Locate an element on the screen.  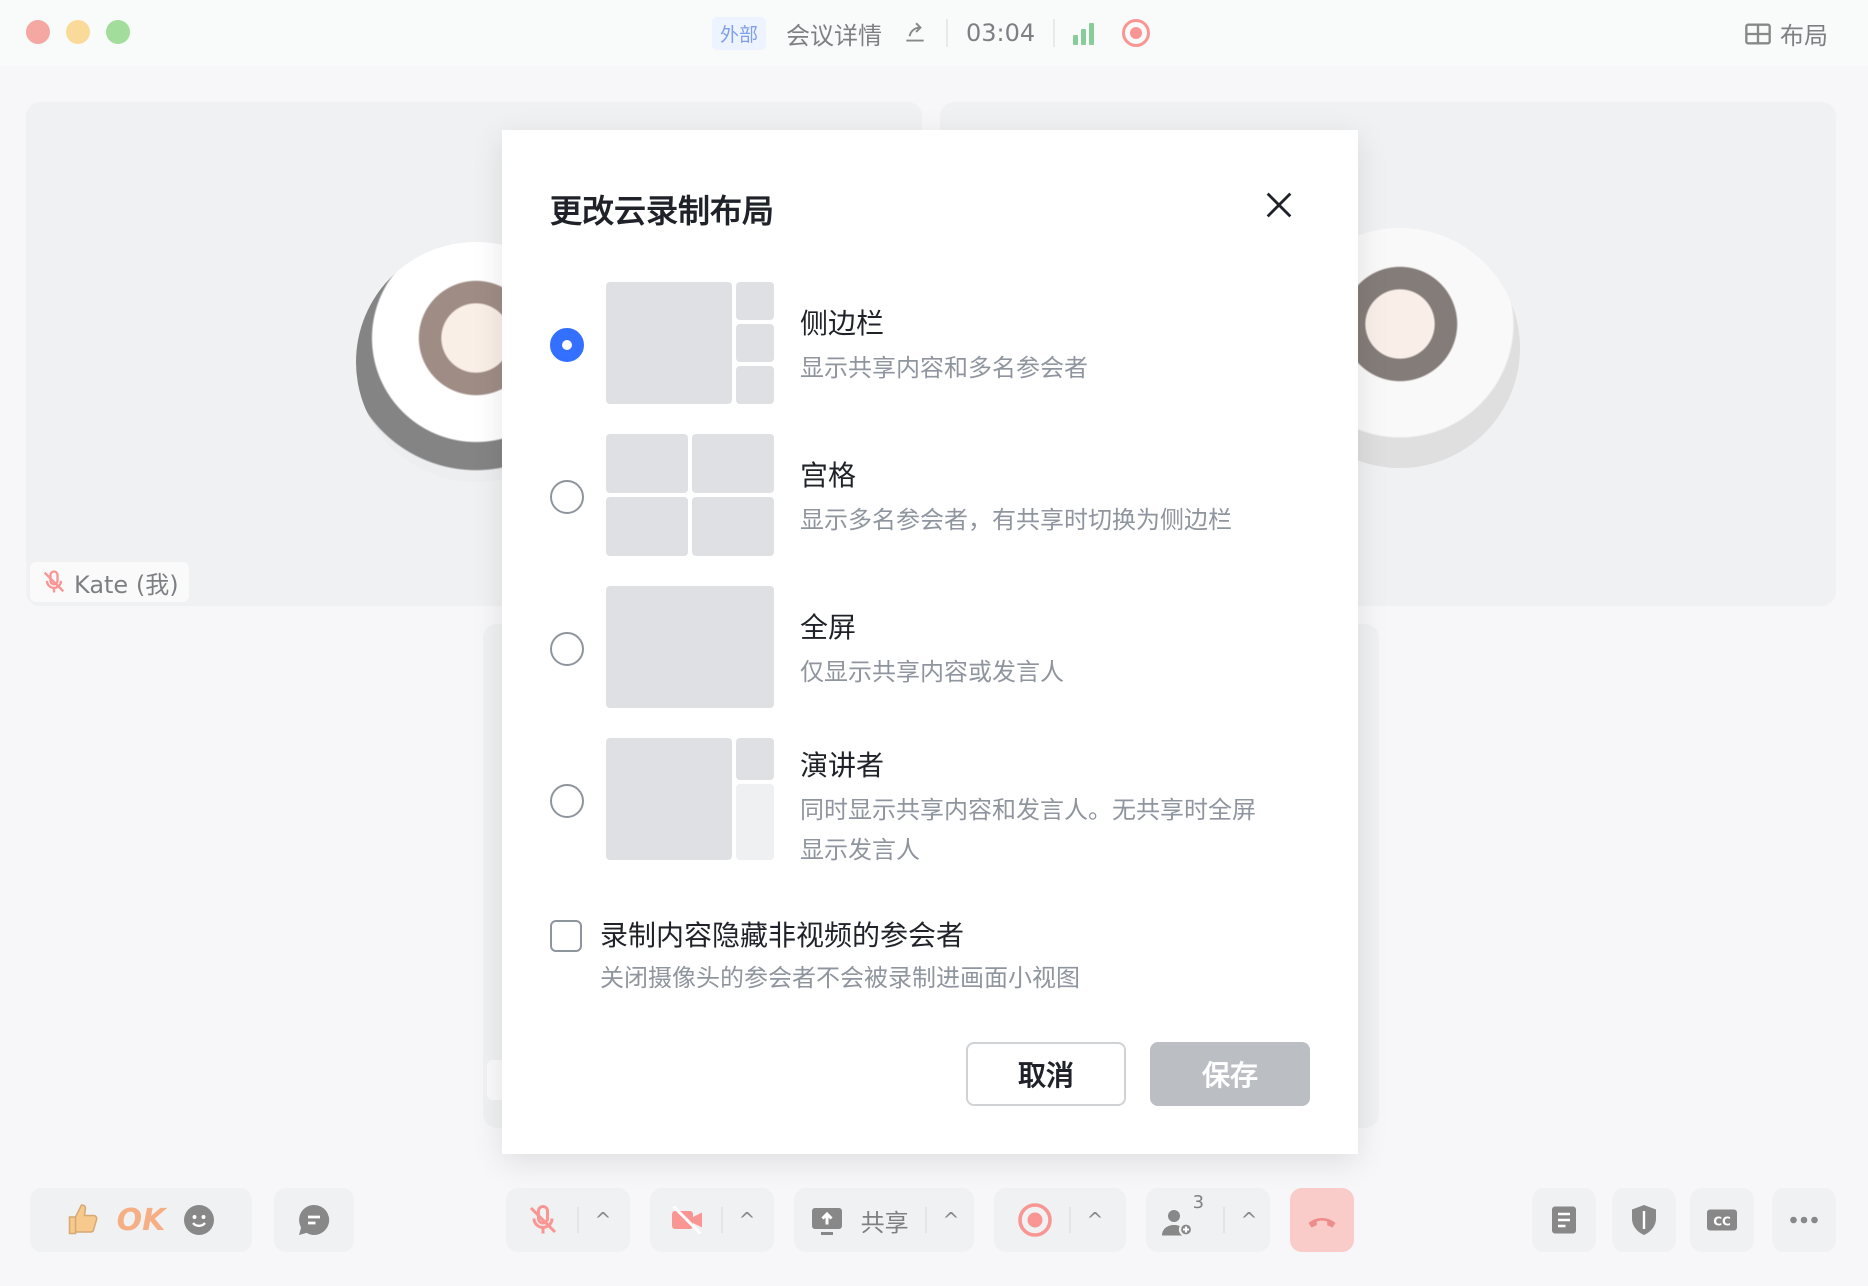
radio-speaker is located at coordinates (567, 801).